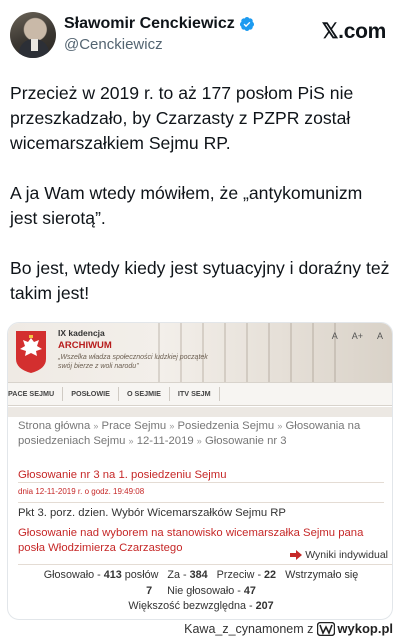 The image size is (400, 641). What do you see at coordinates (249, 590) in the screenshot?
I see `nie-glosowalo-value: 47` at bounding box center [249, 590].